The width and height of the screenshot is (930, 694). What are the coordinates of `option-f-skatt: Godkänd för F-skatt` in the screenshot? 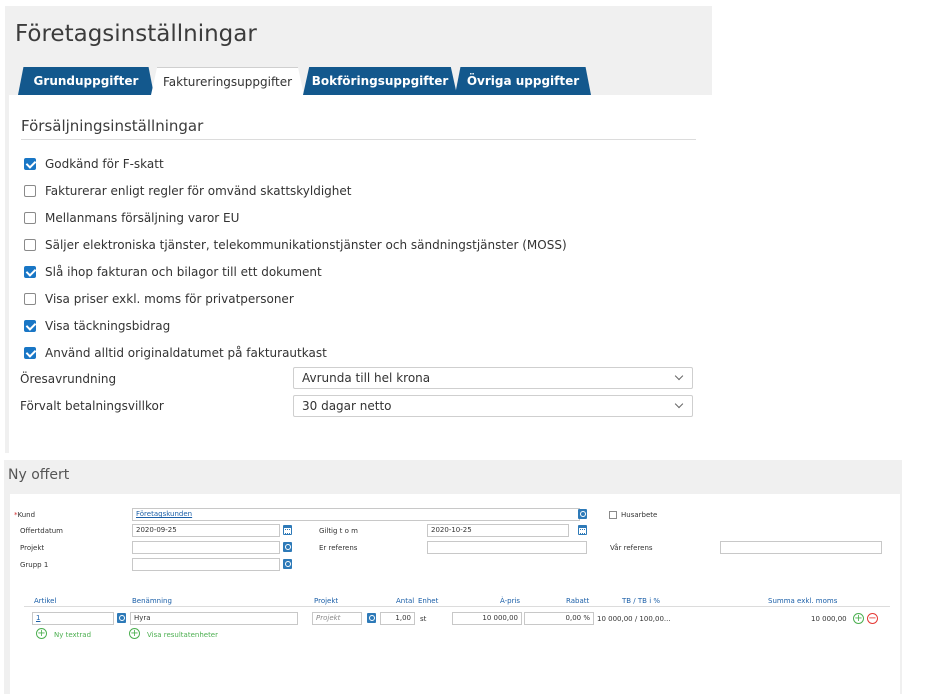 It's located at (94, 164).